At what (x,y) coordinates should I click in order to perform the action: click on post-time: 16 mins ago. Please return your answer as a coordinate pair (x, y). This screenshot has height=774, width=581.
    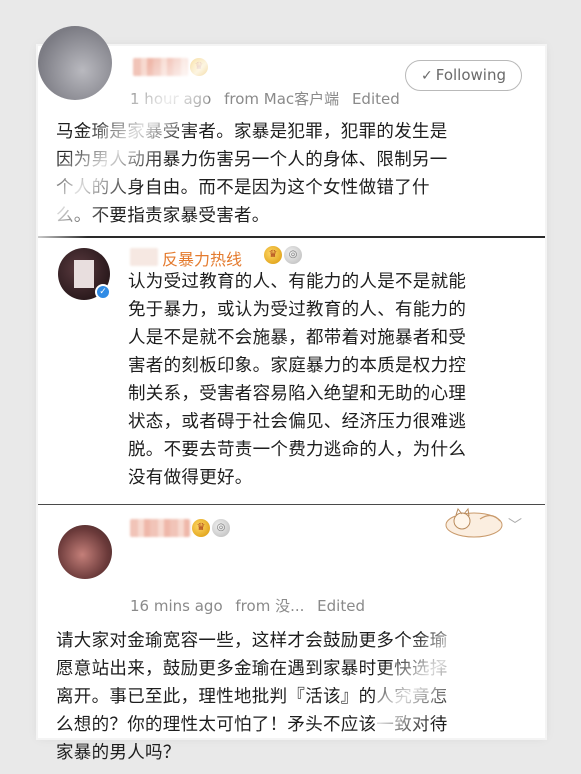
    Looking at the image, I should click on (176, 606).